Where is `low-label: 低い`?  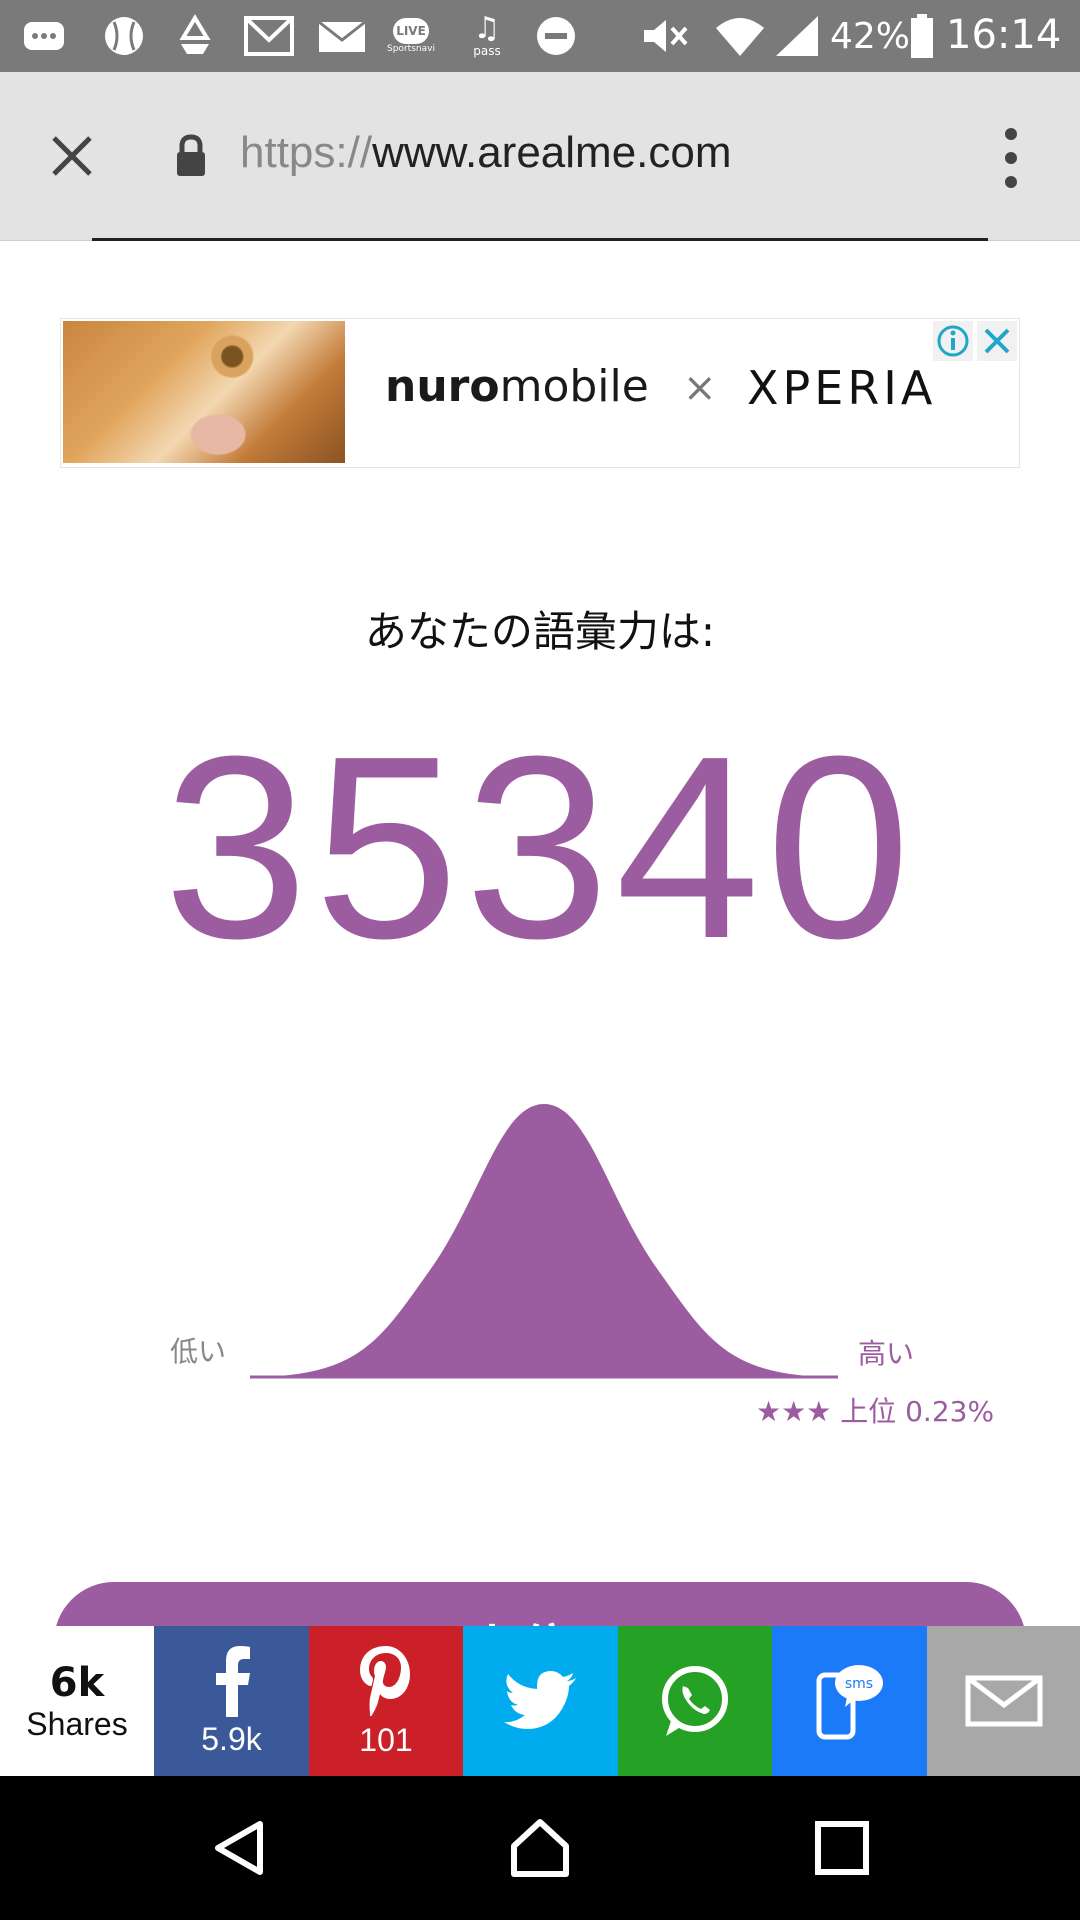 low-label: 低い is located at coordinates (198, 1351).